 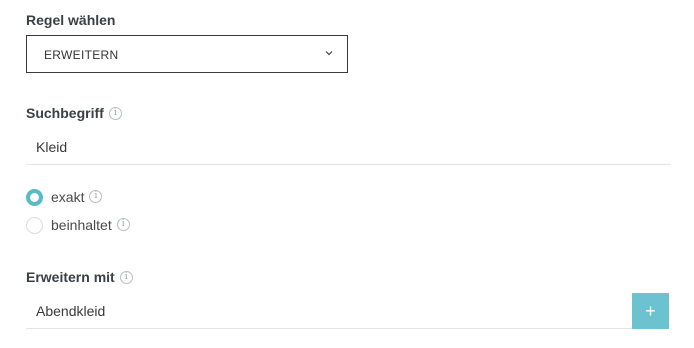 I want to click on extend-with-heading: Erweitern mit i, so click(x=79, y=277).